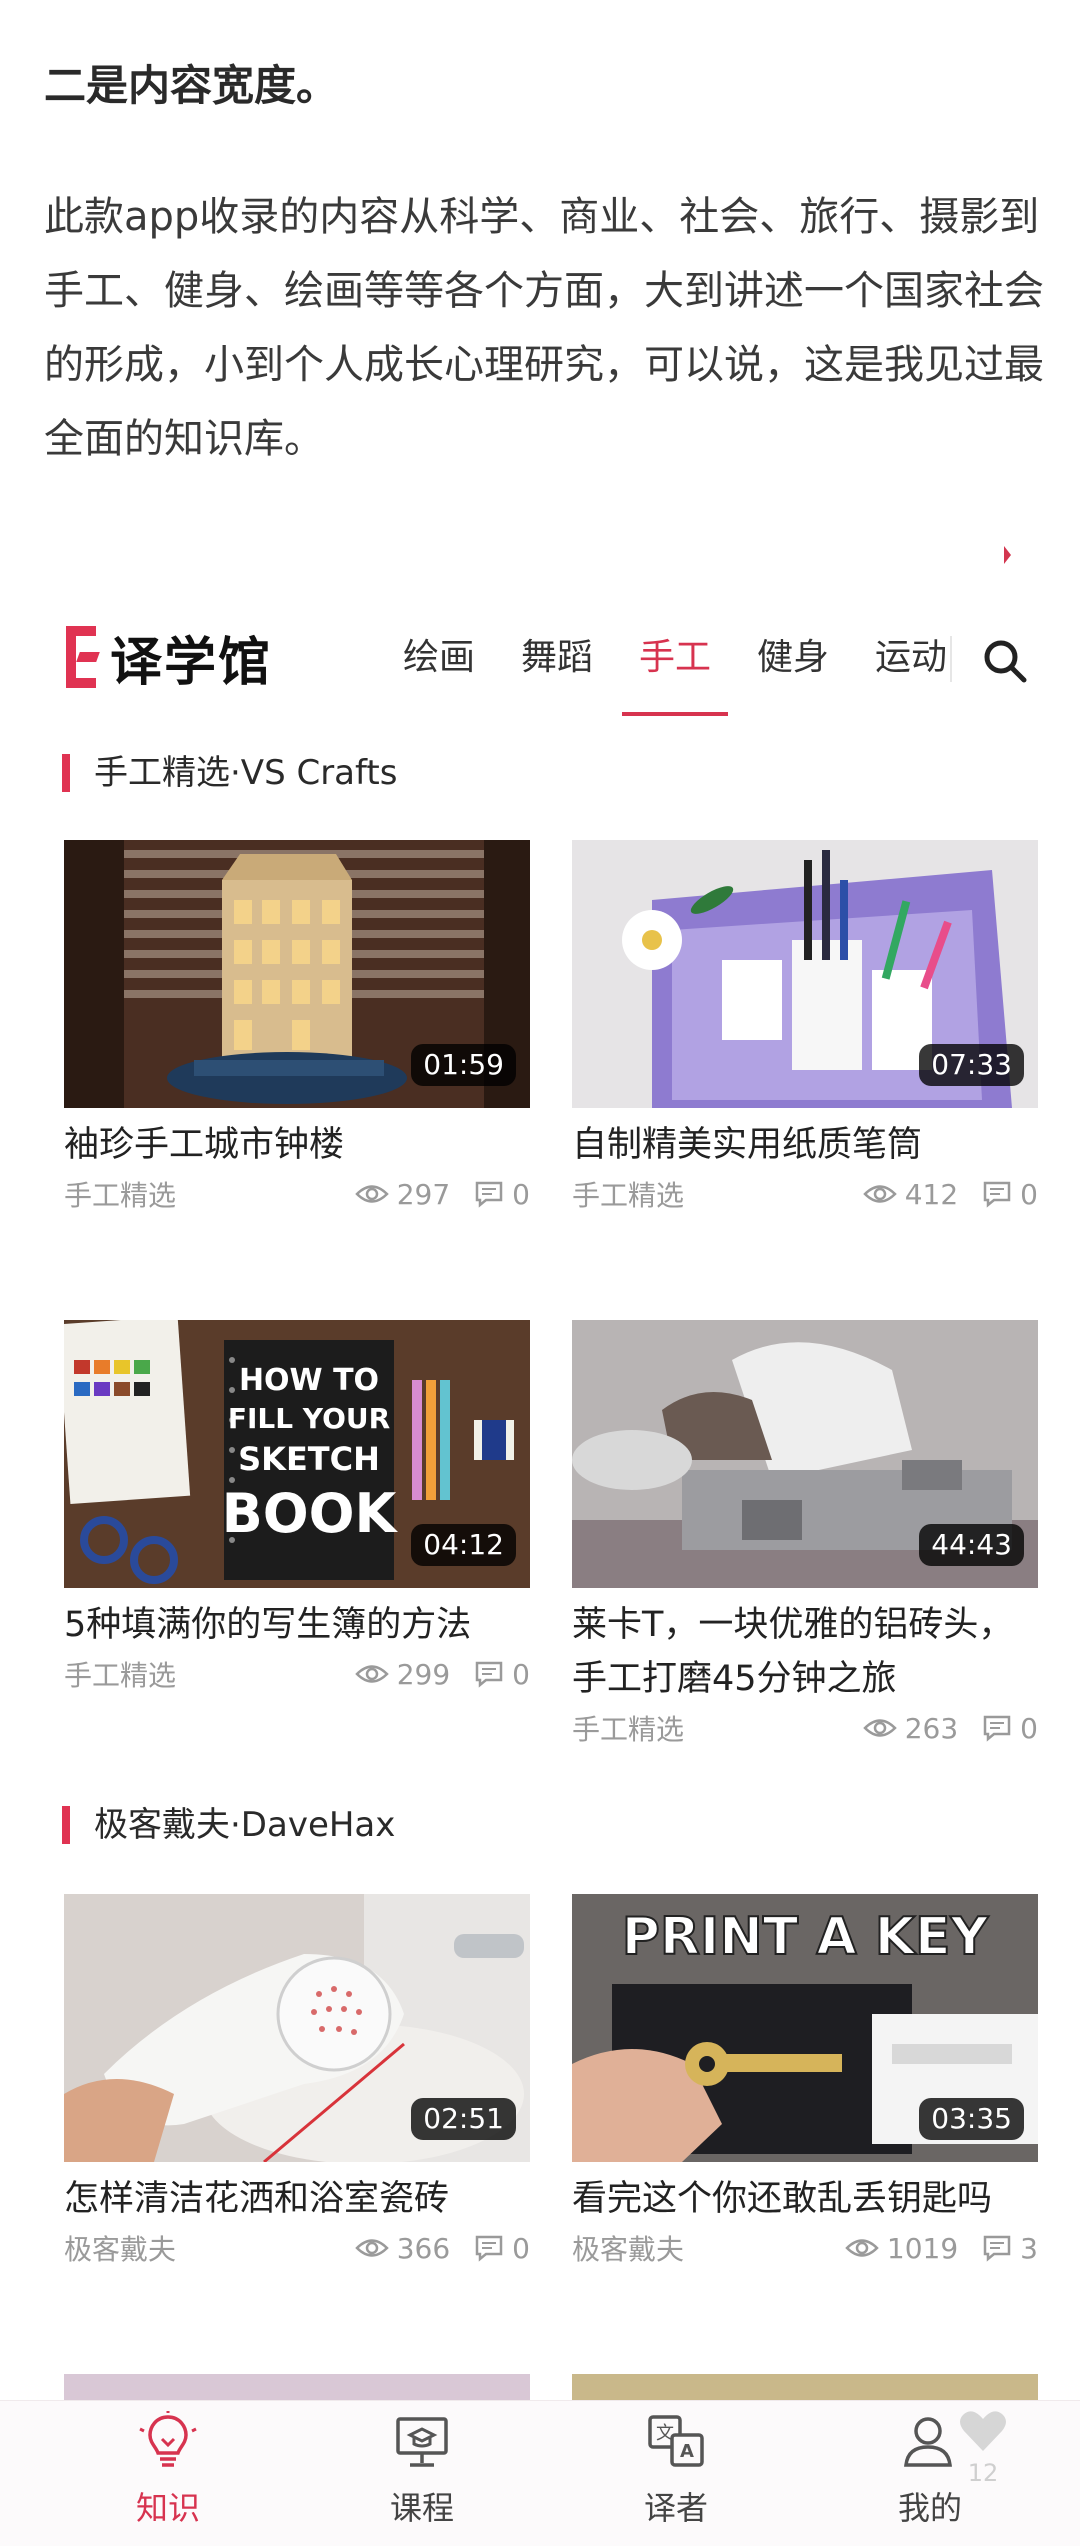 This screenshot has width=1080, height=2546. I want to click on user-icon, so click(928, 2442).